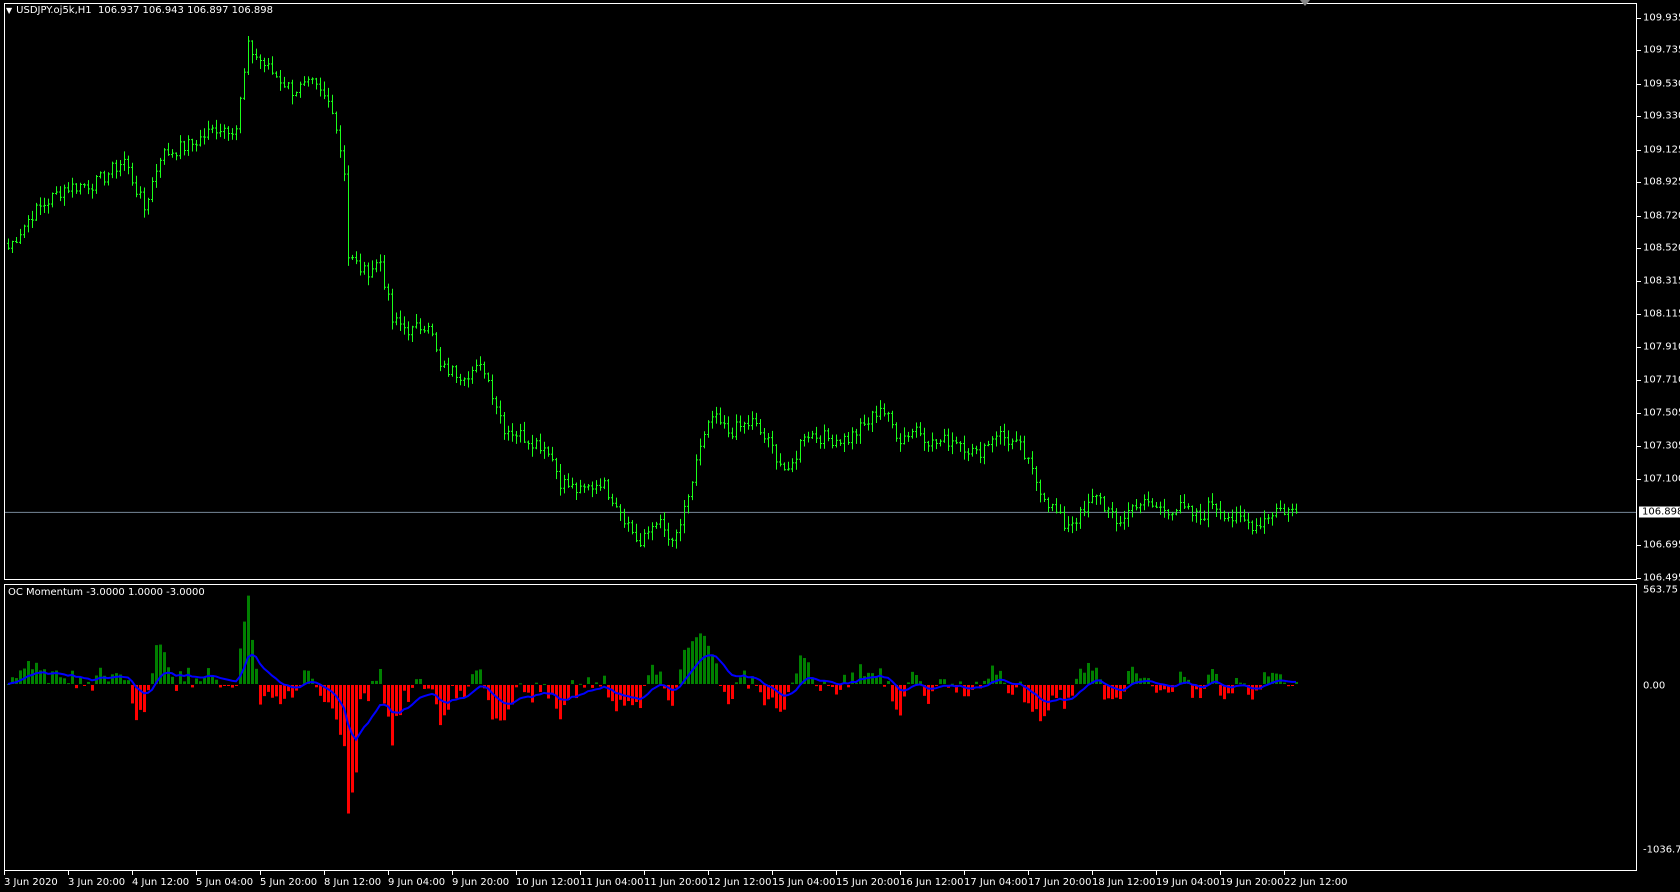 This screenshot has width=1680, height=892. I want to click on time-axis-label: 8 Jun 12:00, so click(353, 882).